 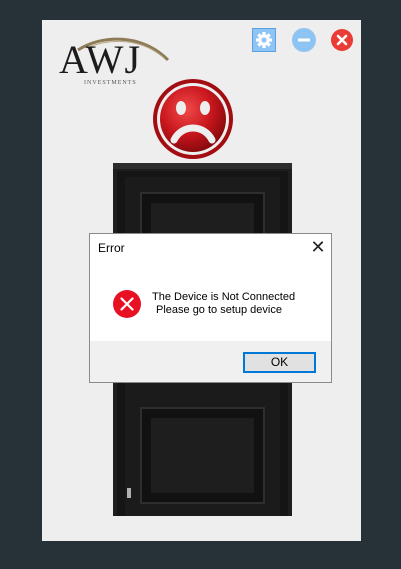 What do you see at coordinates (219, 309) in the screenshot?
I see `dialog-message-line-2: Please go to setup device` at bounding box center [219, 309].